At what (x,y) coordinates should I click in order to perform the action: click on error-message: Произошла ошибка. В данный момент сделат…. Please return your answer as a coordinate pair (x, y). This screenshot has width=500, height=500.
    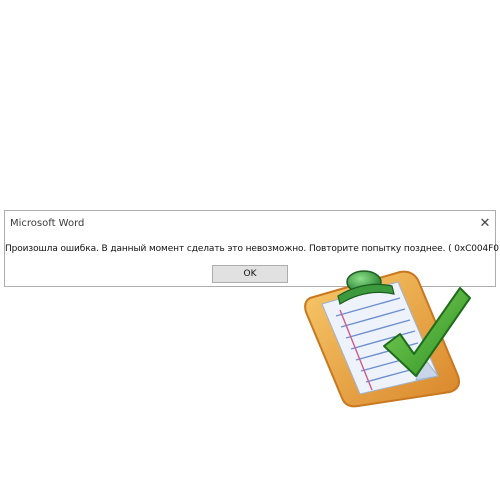
    Looking at the image, I should click on (252, 249).